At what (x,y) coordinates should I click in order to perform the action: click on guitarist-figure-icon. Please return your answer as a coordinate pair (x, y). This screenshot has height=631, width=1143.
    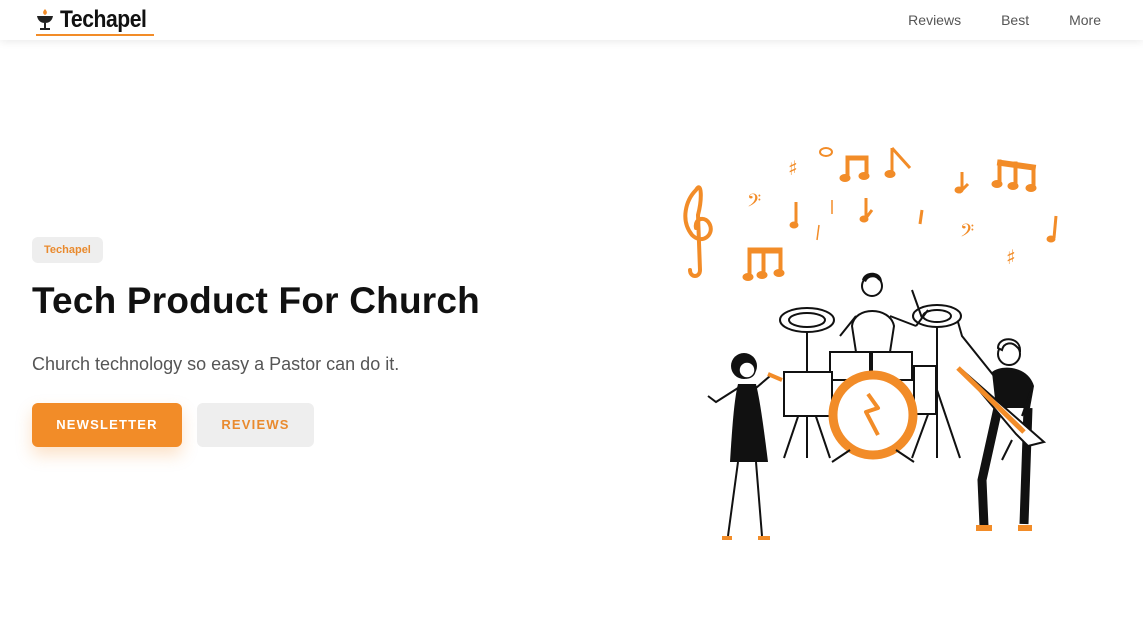
    Looking at the image, I should click on (1001, 426).